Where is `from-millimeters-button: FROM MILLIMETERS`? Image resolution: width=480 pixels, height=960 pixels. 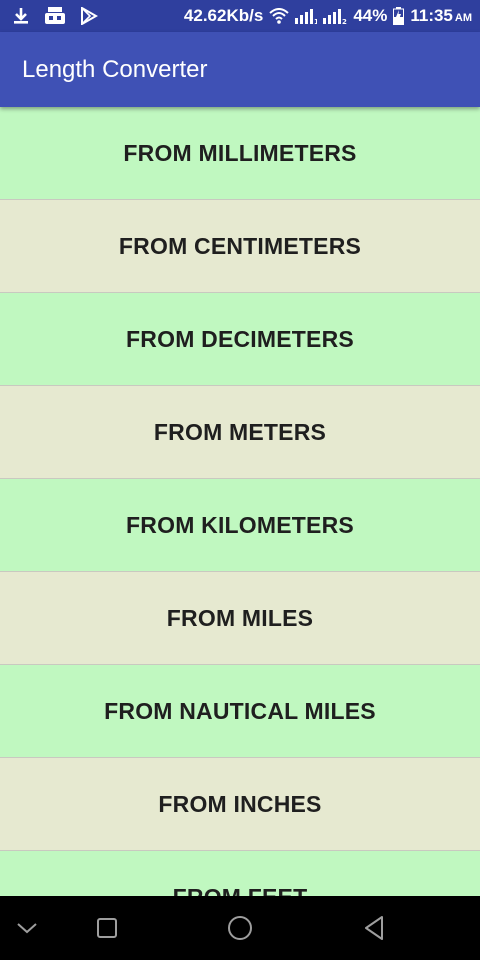 from-millimeters-button: FROM MILLIMETERS is located at coordinates (240, 153).